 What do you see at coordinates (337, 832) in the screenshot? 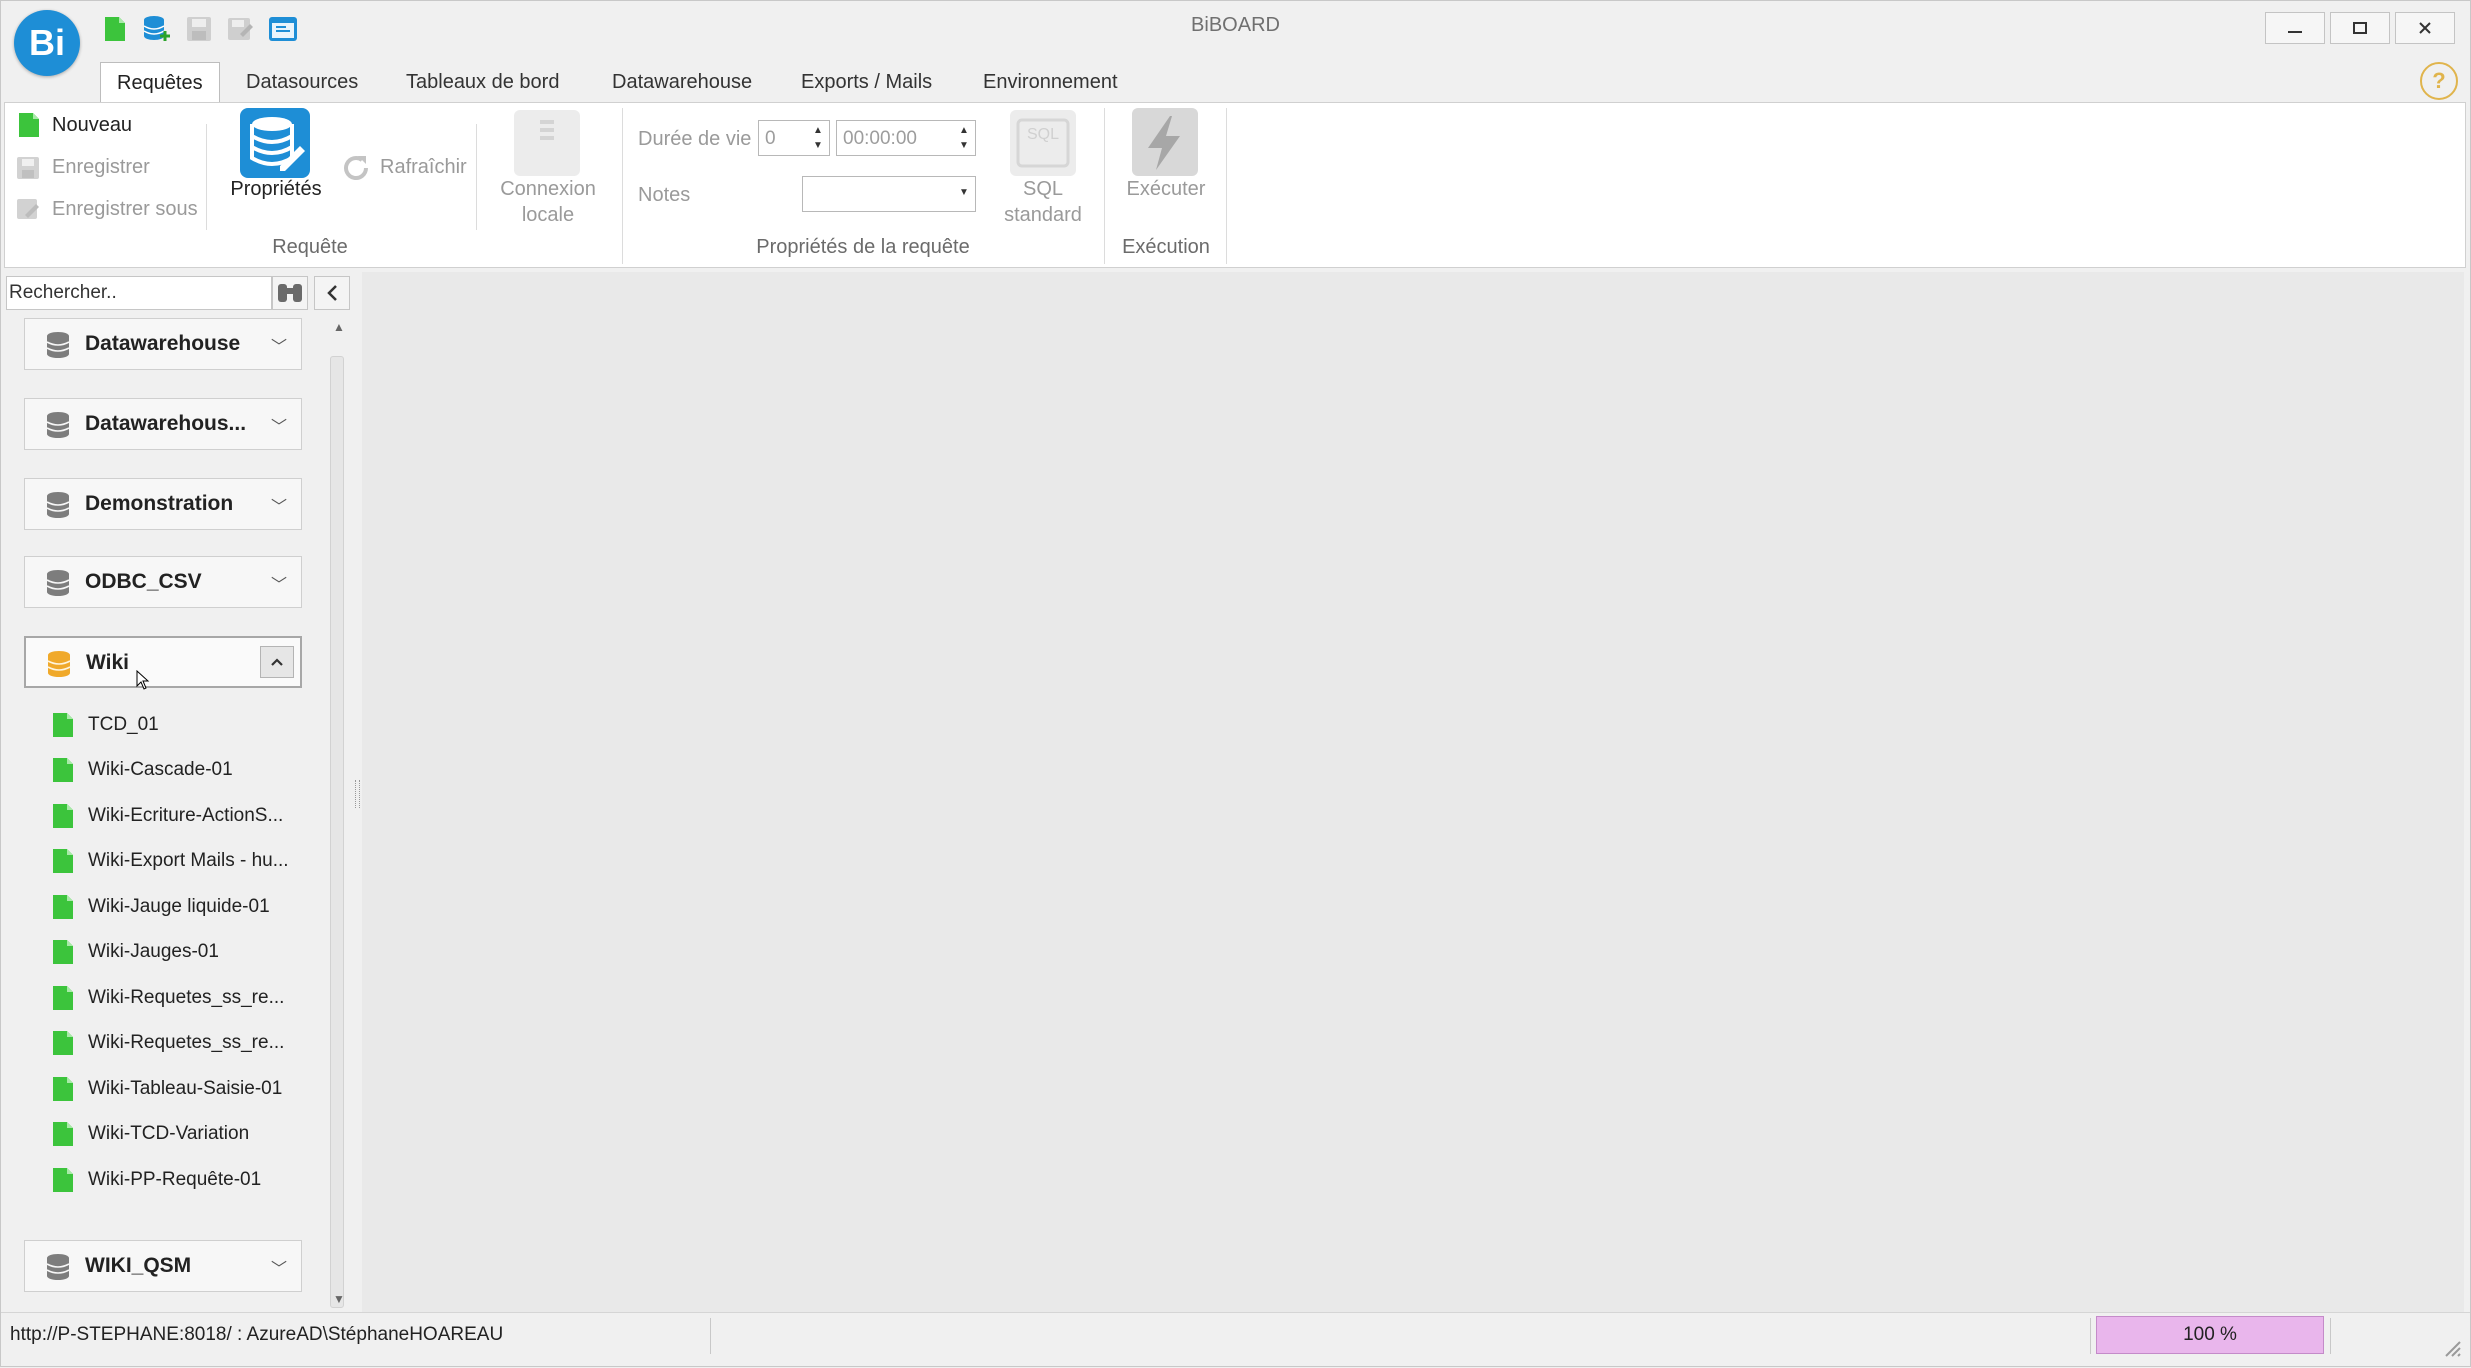
I see `scrollbar` at bounding box center [337, 832].